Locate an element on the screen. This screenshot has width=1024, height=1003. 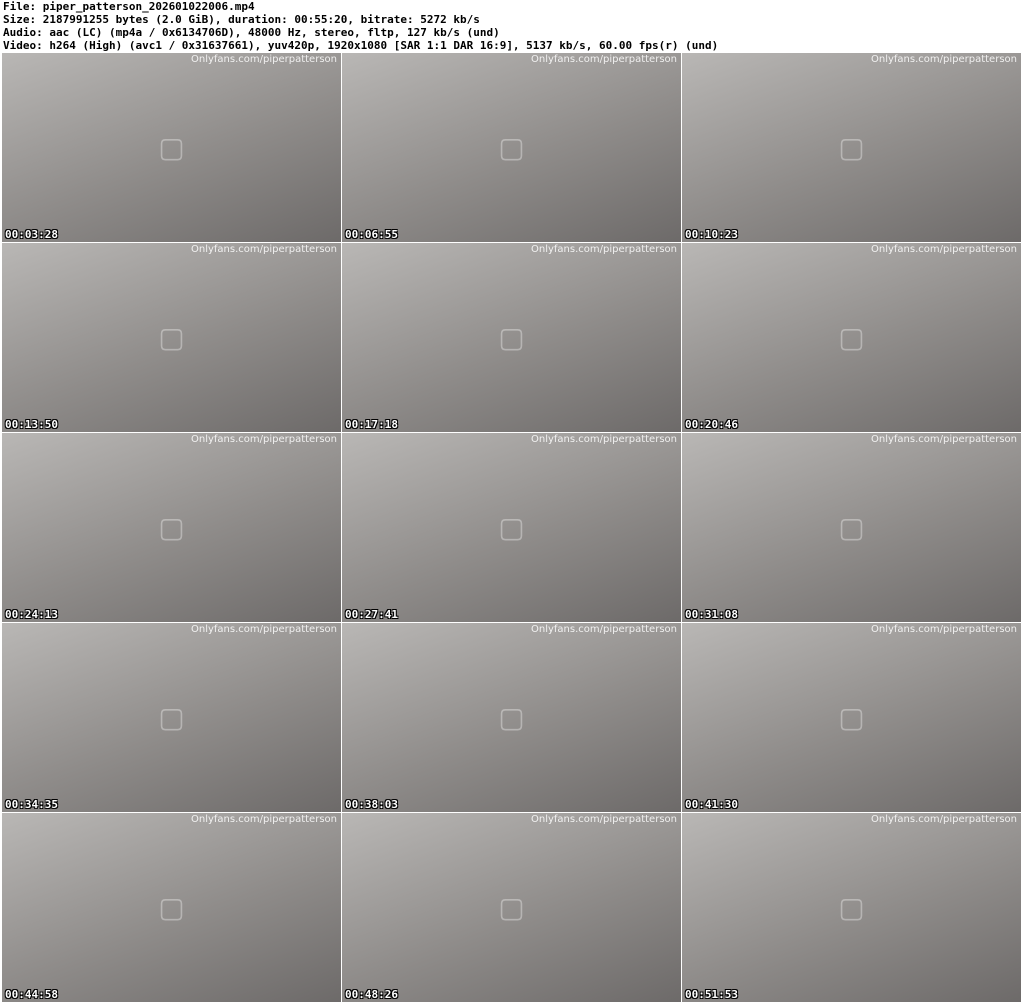
thumbnail-timestamp: 00:20:46 is located at coordinates (711, 424).